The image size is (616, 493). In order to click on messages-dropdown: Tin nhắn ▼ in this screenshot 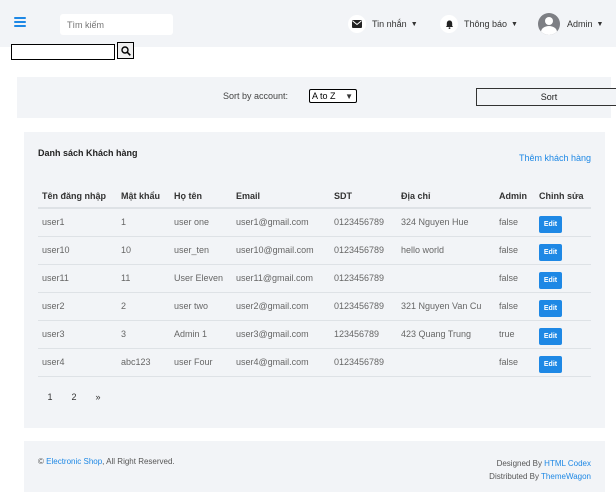, I will do `click(383, 24)`.